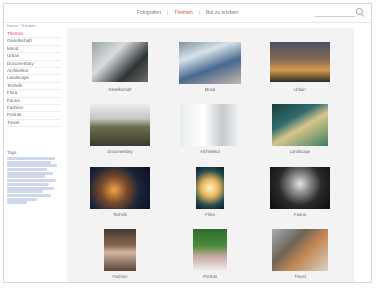 The width and height of the screenshot is (377, 288). What do you see at coordinates (300, 151) in the screenshot?
I see `tile-caption: Landscape` at bounding box center [300, 151].